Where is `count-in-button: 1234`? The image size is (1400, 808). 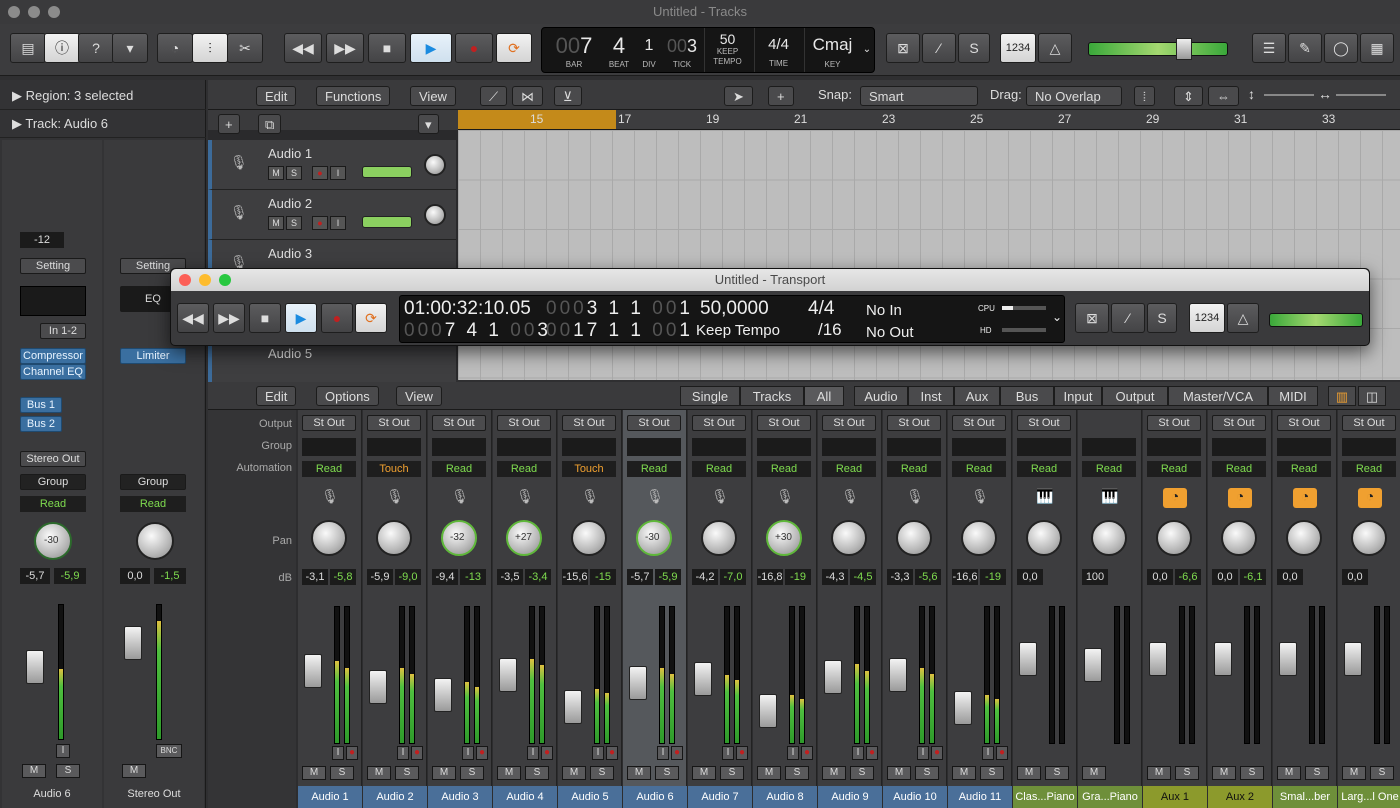
count-in-button: 1234 is located at coordinates (1018, 48).